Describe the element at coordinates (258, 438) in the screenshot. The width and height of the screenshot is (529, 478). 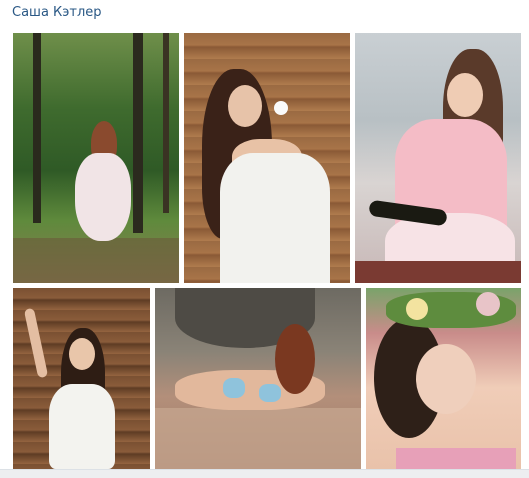
I see `water` at that location.